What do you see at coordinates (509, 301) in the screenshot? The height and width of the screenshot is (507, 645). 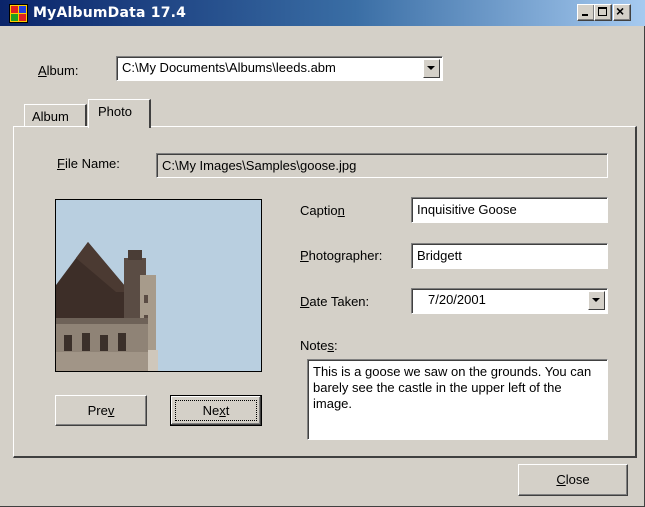 I see `date-taken-picker: 7/20/2001` at bounding box center [509, 301].